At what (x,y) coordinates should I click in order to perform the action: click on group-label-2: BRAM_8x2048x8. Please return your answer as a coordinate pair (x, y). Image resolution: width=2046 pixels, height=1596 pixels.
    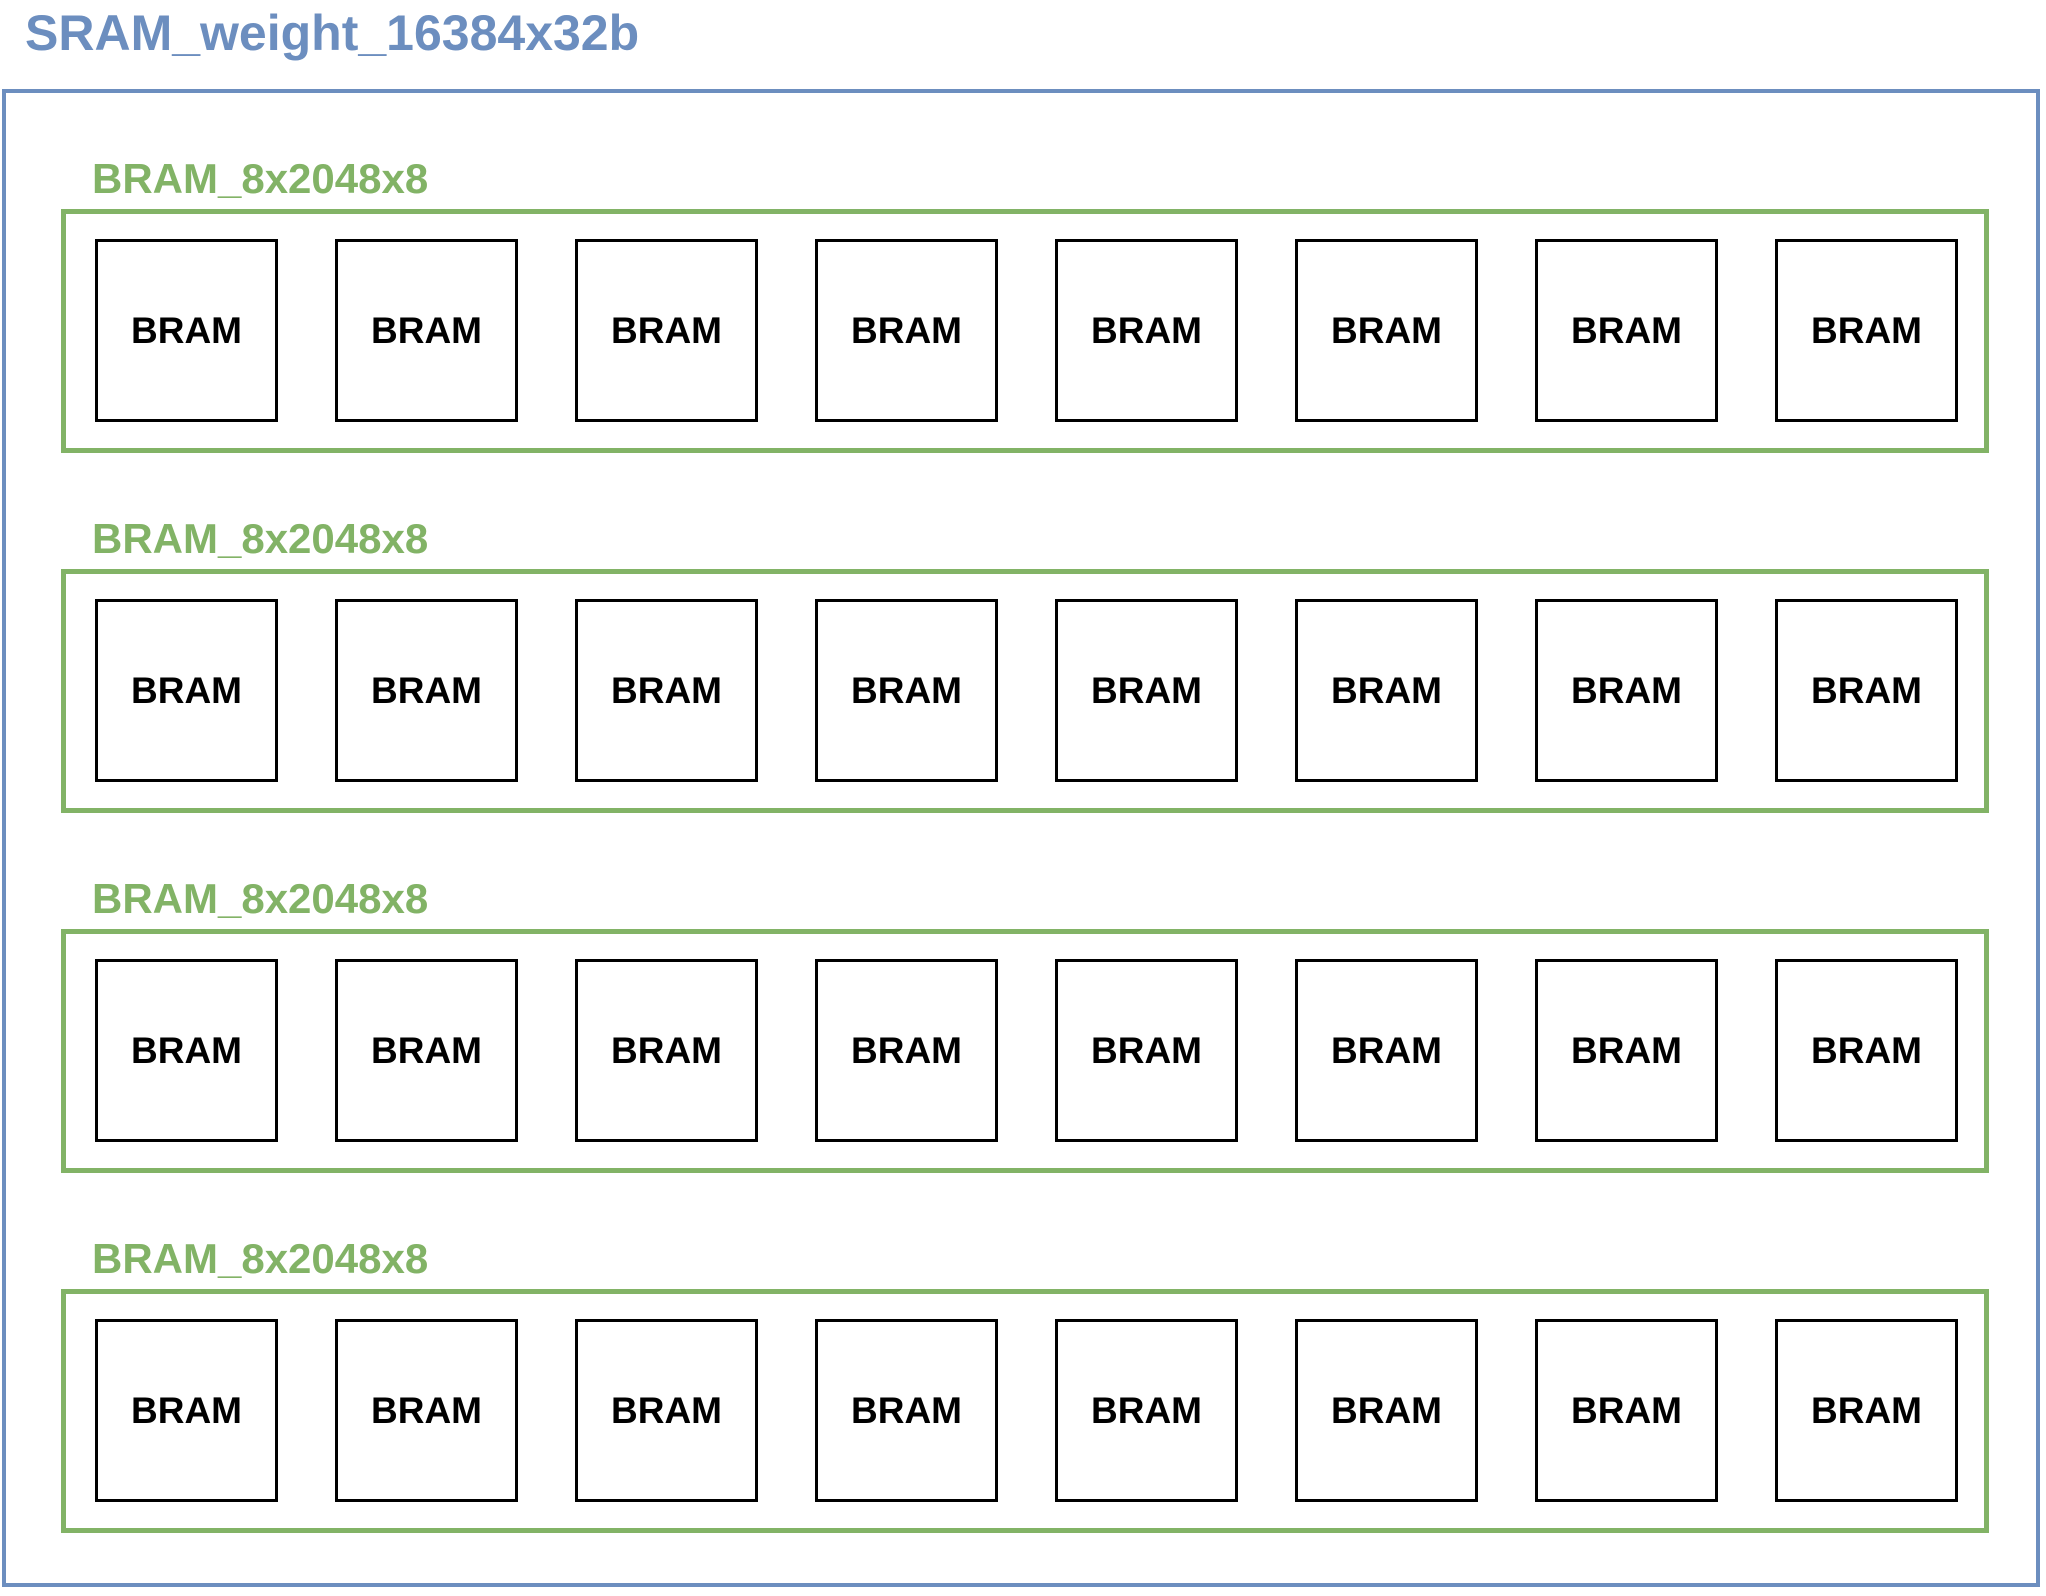
    Looking at the image, I should click on (260, 538).